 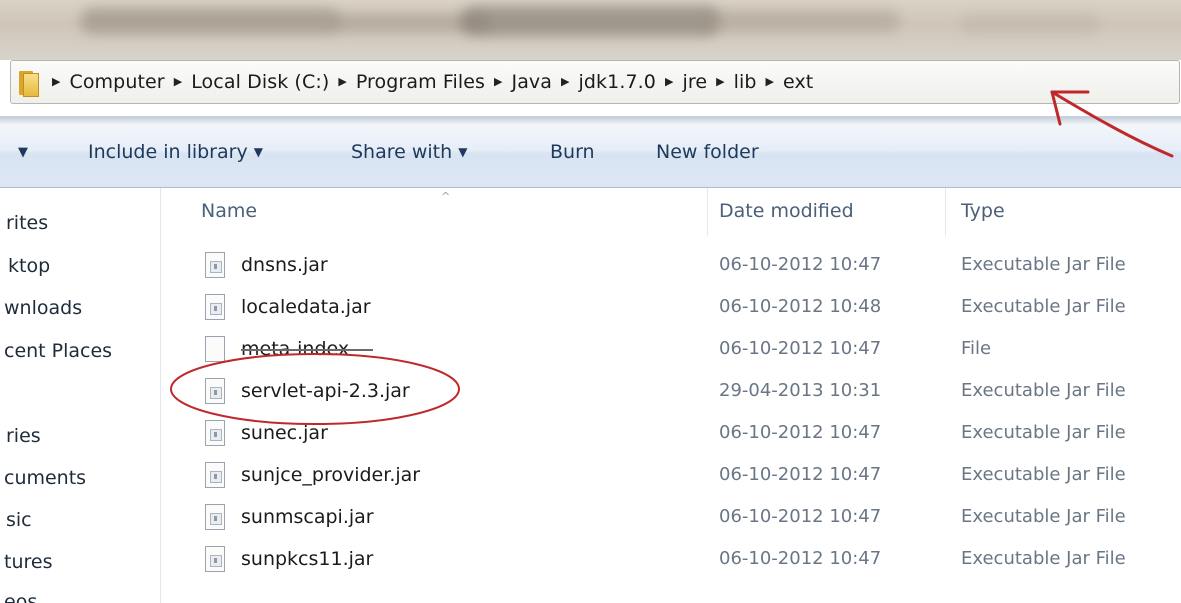 What do you see at coordinates (402, 152) in the screenshot?
I see `share-with-label: Share with` at bounding box center [402, 152].